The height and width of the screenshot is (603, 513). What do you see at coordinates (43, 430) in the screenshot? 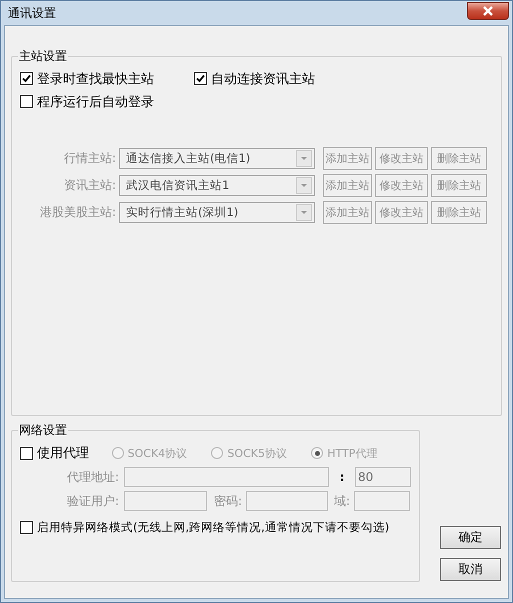
I see `group-title: 网络设置` at bounding box center [43, 430].